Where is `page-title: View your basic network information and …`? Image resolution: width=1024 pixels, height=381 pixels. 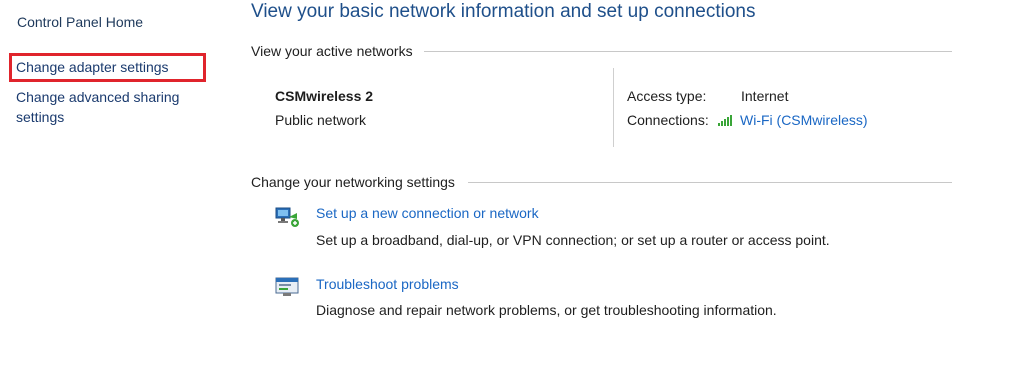 page-title: View your basic network information and … is located at coordinates (503, 11).